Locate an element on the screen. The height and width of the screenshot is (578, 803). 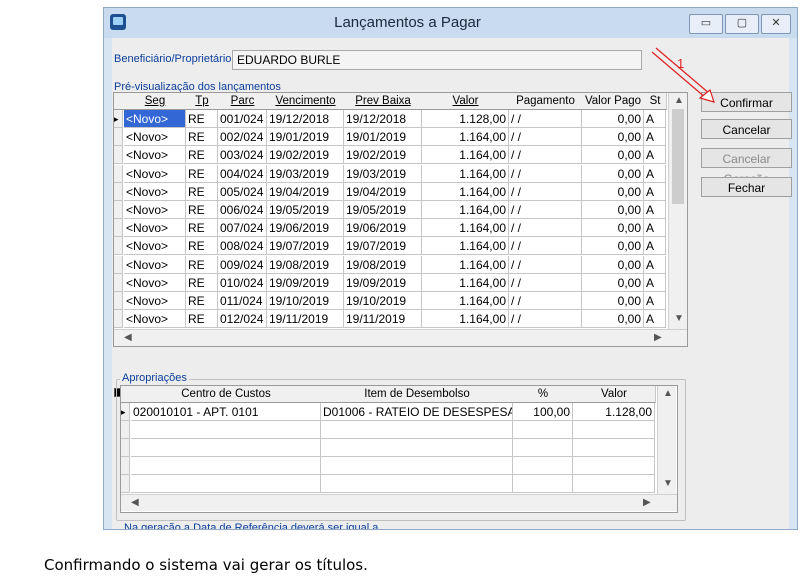
beneficiary-field: EDUARDO BURLE is located at coordinates (437, 60).